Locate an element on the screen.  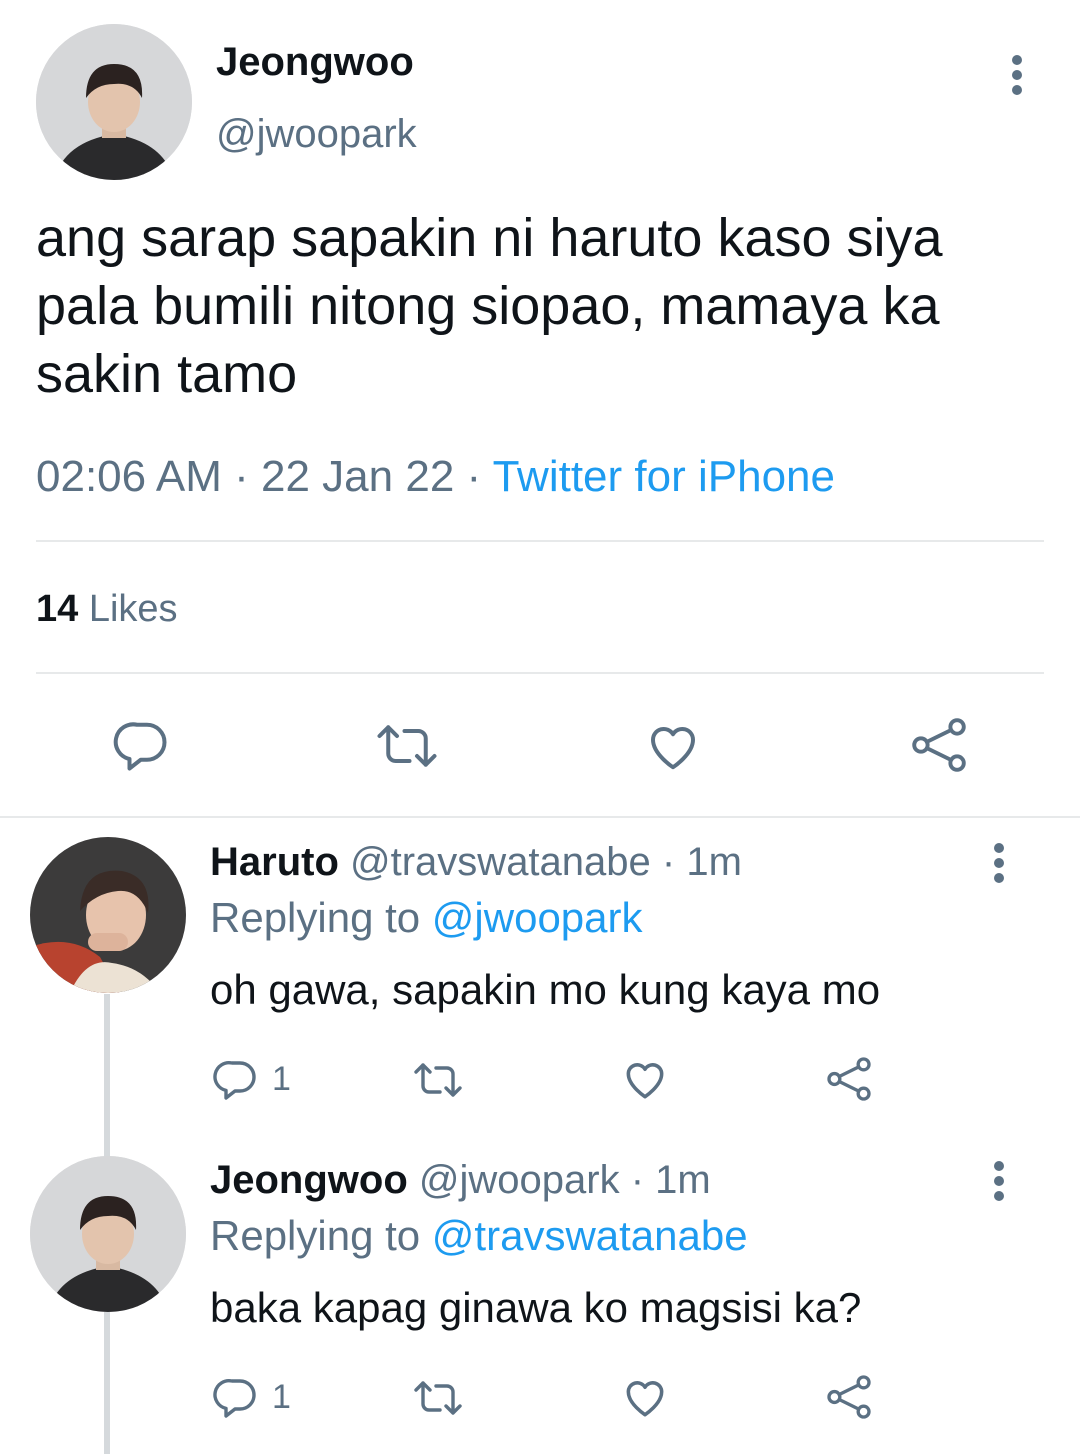
likes-count: 14 is located at coordinates (57, 609).